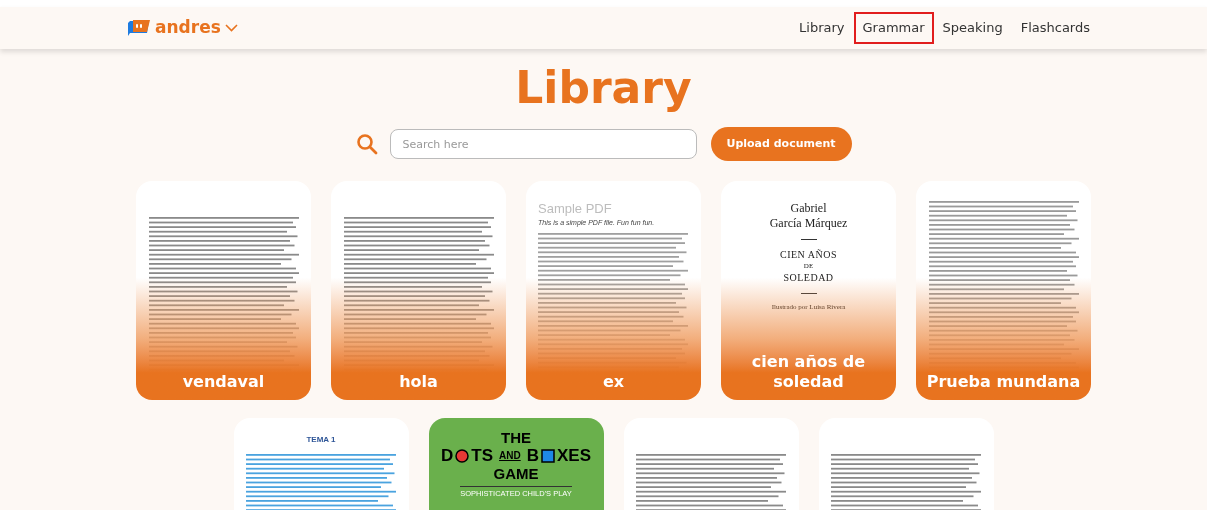  I want to click on chat-bubble-logo-icon, so click(139, 28).